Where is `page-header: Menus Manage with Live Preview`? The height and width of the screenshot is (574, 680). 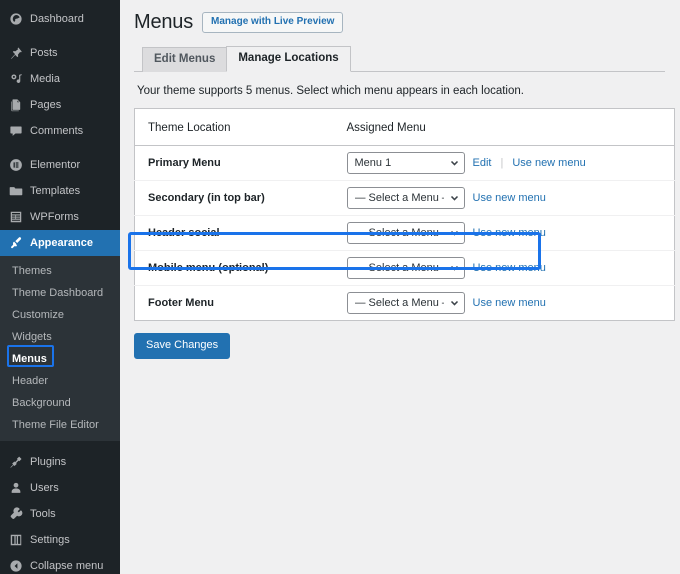 page-header: Menus Manage with Live Preview is located at coordinates (407, 22).